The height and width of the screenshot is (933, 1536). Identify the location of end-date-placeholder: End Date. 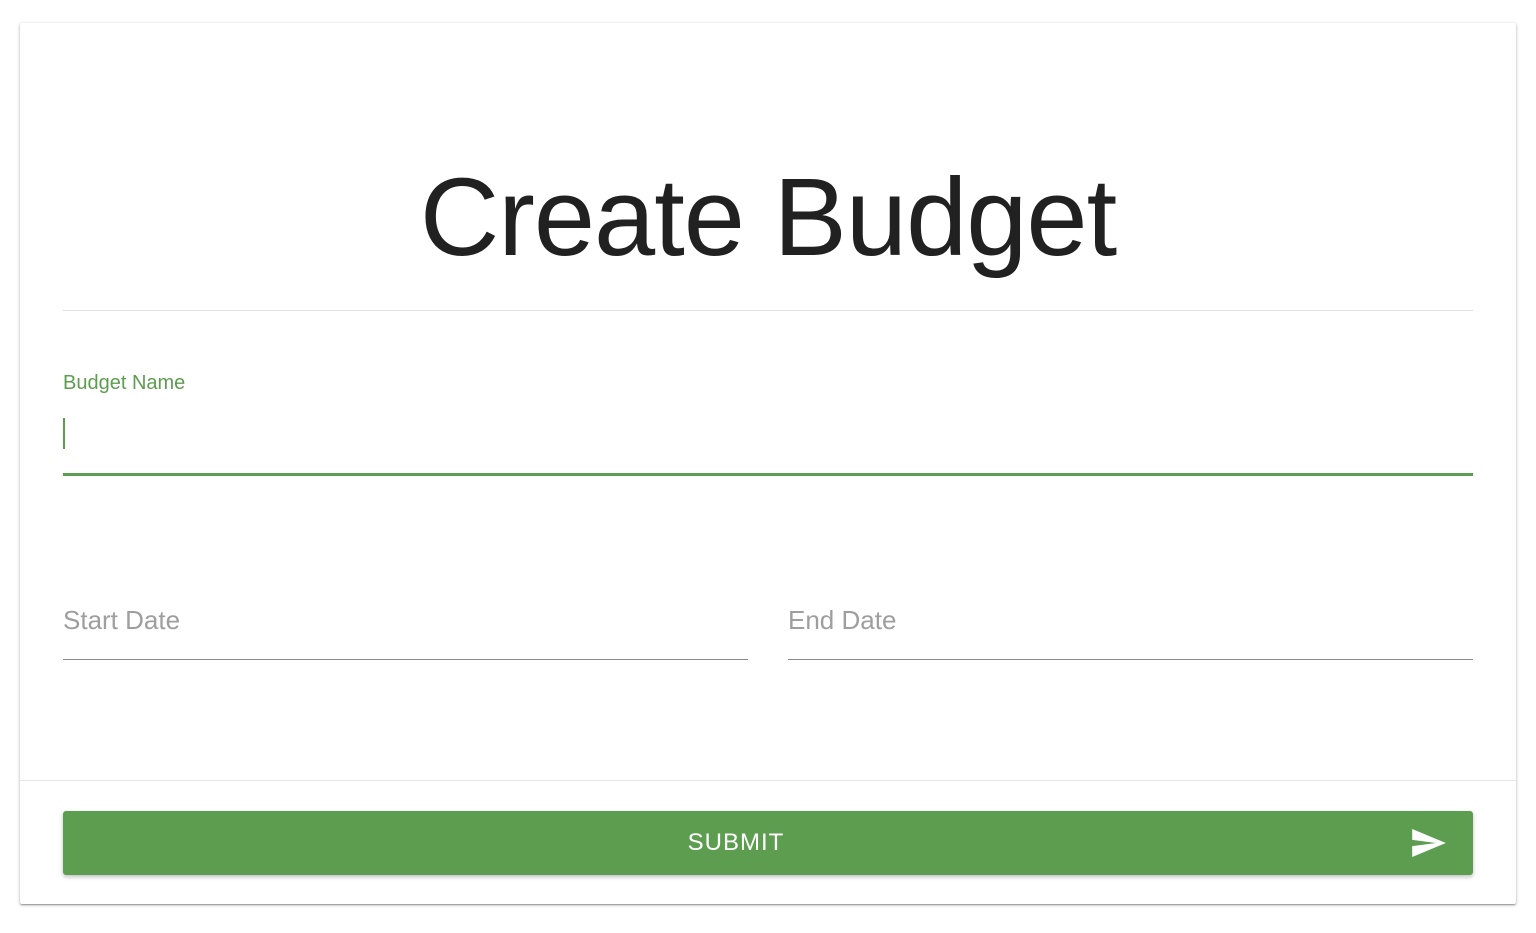
(842, 620).